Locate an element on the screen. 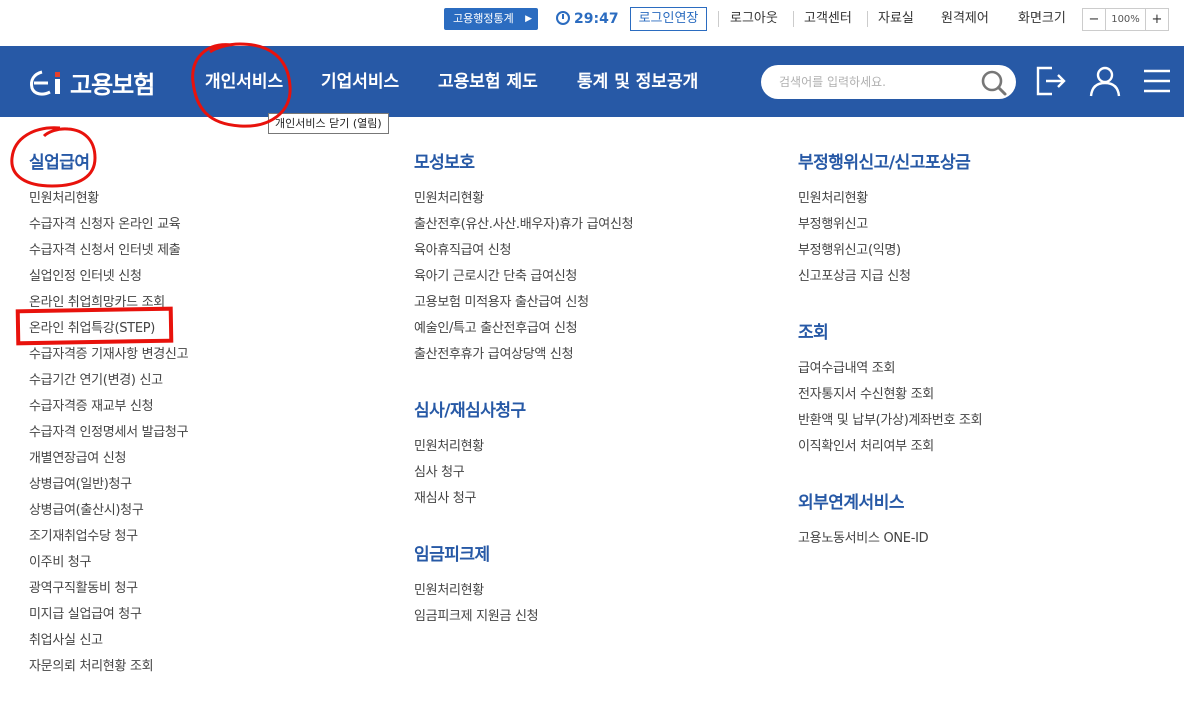  nav-statistics-info: 통계 및 정보공개 is located at coordinates (637, 82).